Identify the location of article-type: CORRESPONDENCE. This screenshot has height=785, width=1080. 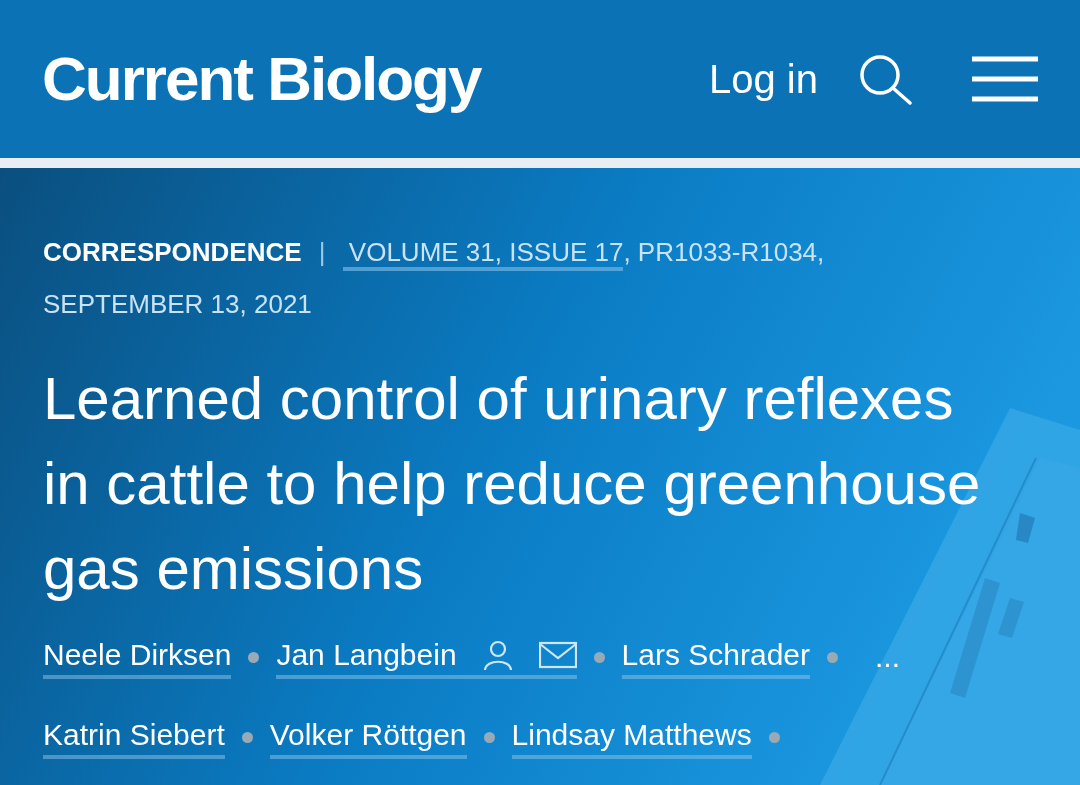
(172, 252).